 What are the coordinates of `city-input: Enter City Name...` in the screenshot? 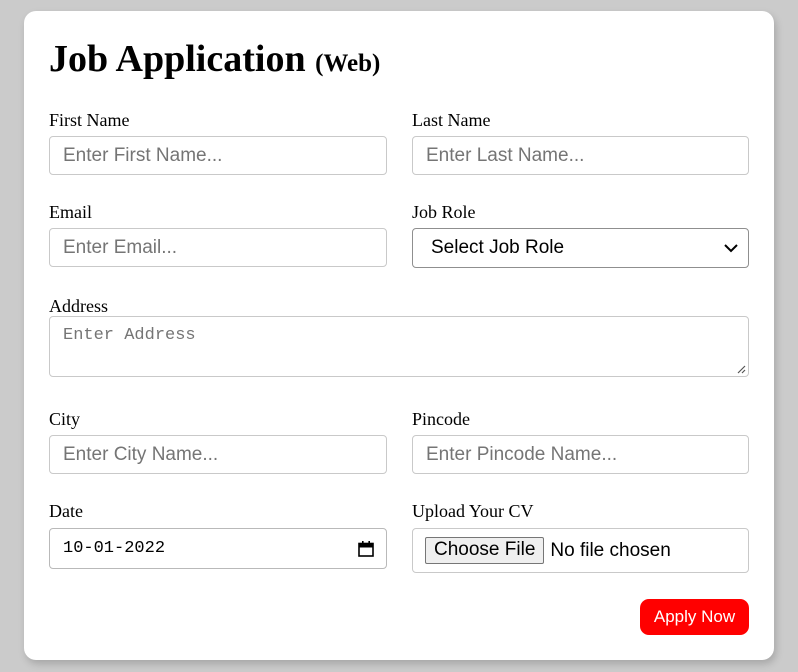 It's located at (218, 454).